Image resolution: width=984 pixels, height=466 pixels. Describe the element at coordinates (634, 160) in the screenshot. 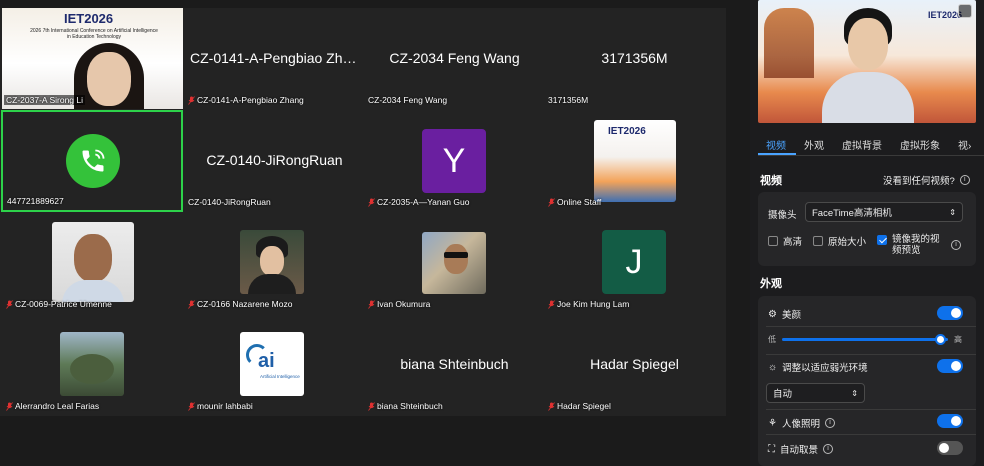

I see `video-tile: IET2026 Online Staff` at that location.